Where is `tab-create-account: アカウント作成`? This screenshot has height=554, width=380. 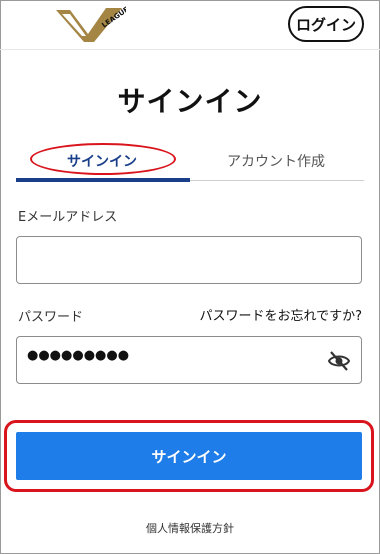 tab-create-account: アカウント作成 is located at coordinates (276, 161).